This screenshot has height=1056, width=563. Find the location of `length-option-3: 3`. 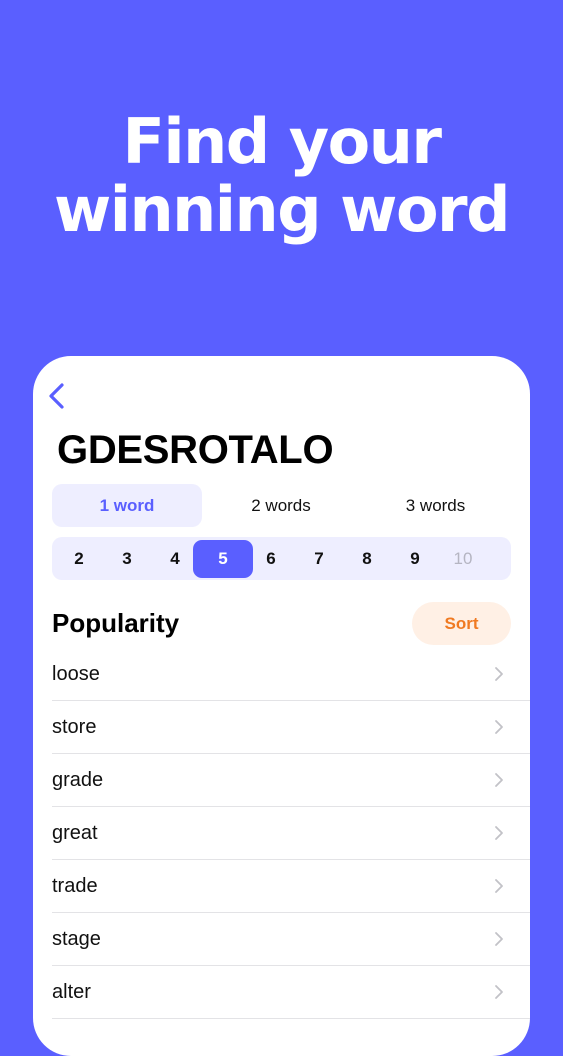

length-option-3: 3 is located at coordinates (127, 559).